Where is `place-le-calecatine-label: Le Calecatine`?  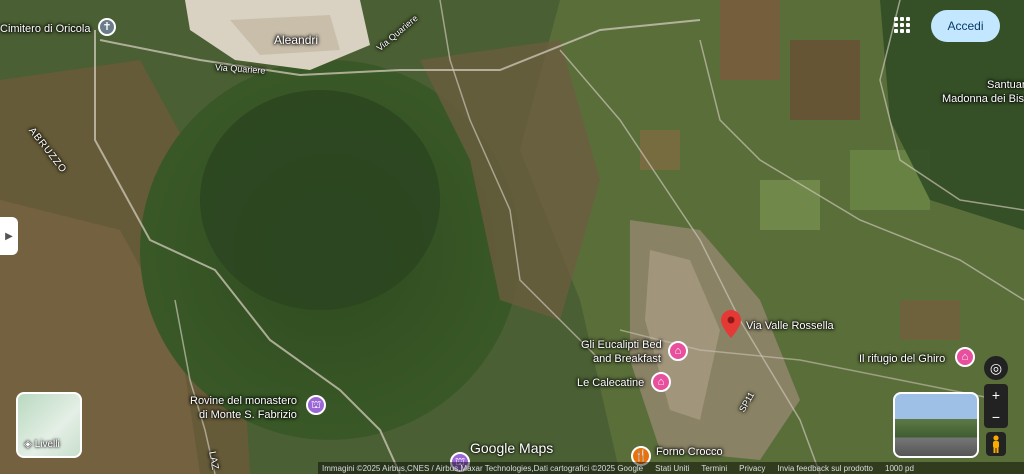
place-le-calecatine-label: Le Calecatine is located at coordinates (610, 383).